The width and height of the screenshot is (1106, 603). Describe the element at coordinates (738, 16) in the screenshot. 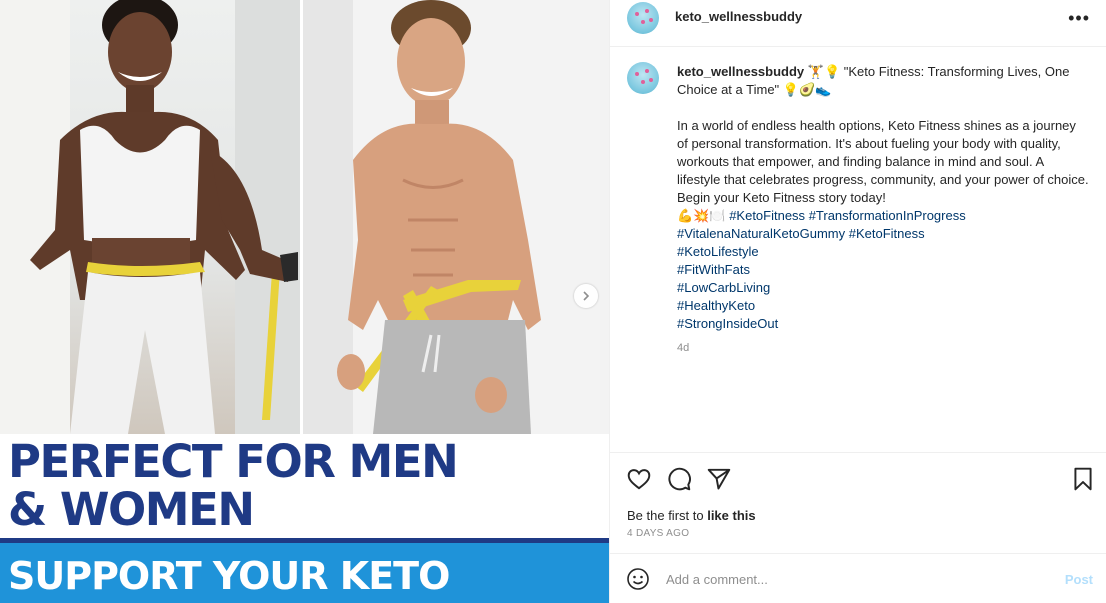

I see `header-username: keto_wellnessbuddy` at that location.